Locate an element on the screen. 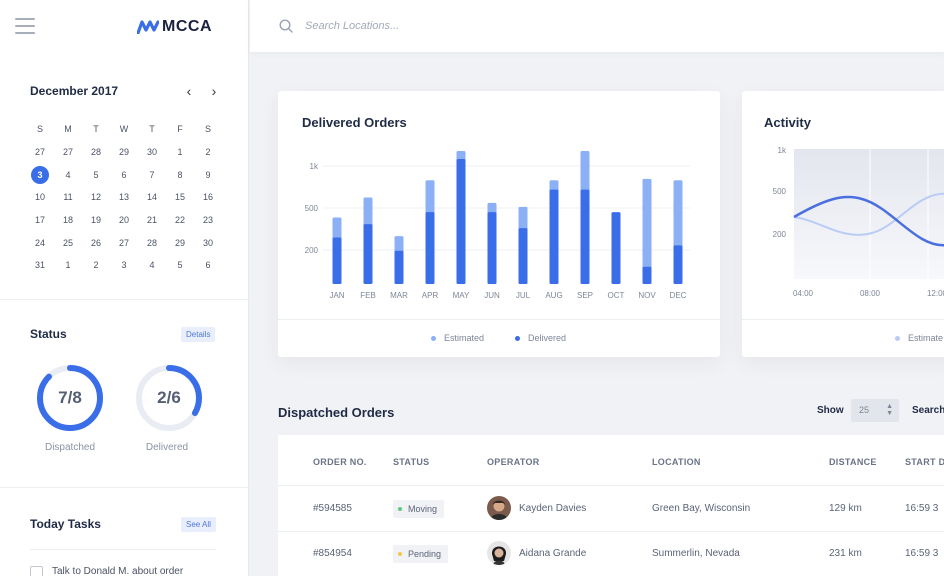 Image resolution: width=944 pixels, height=576 pixels. legend-estimated-label: Estimated is located at coordinates (464, 338).